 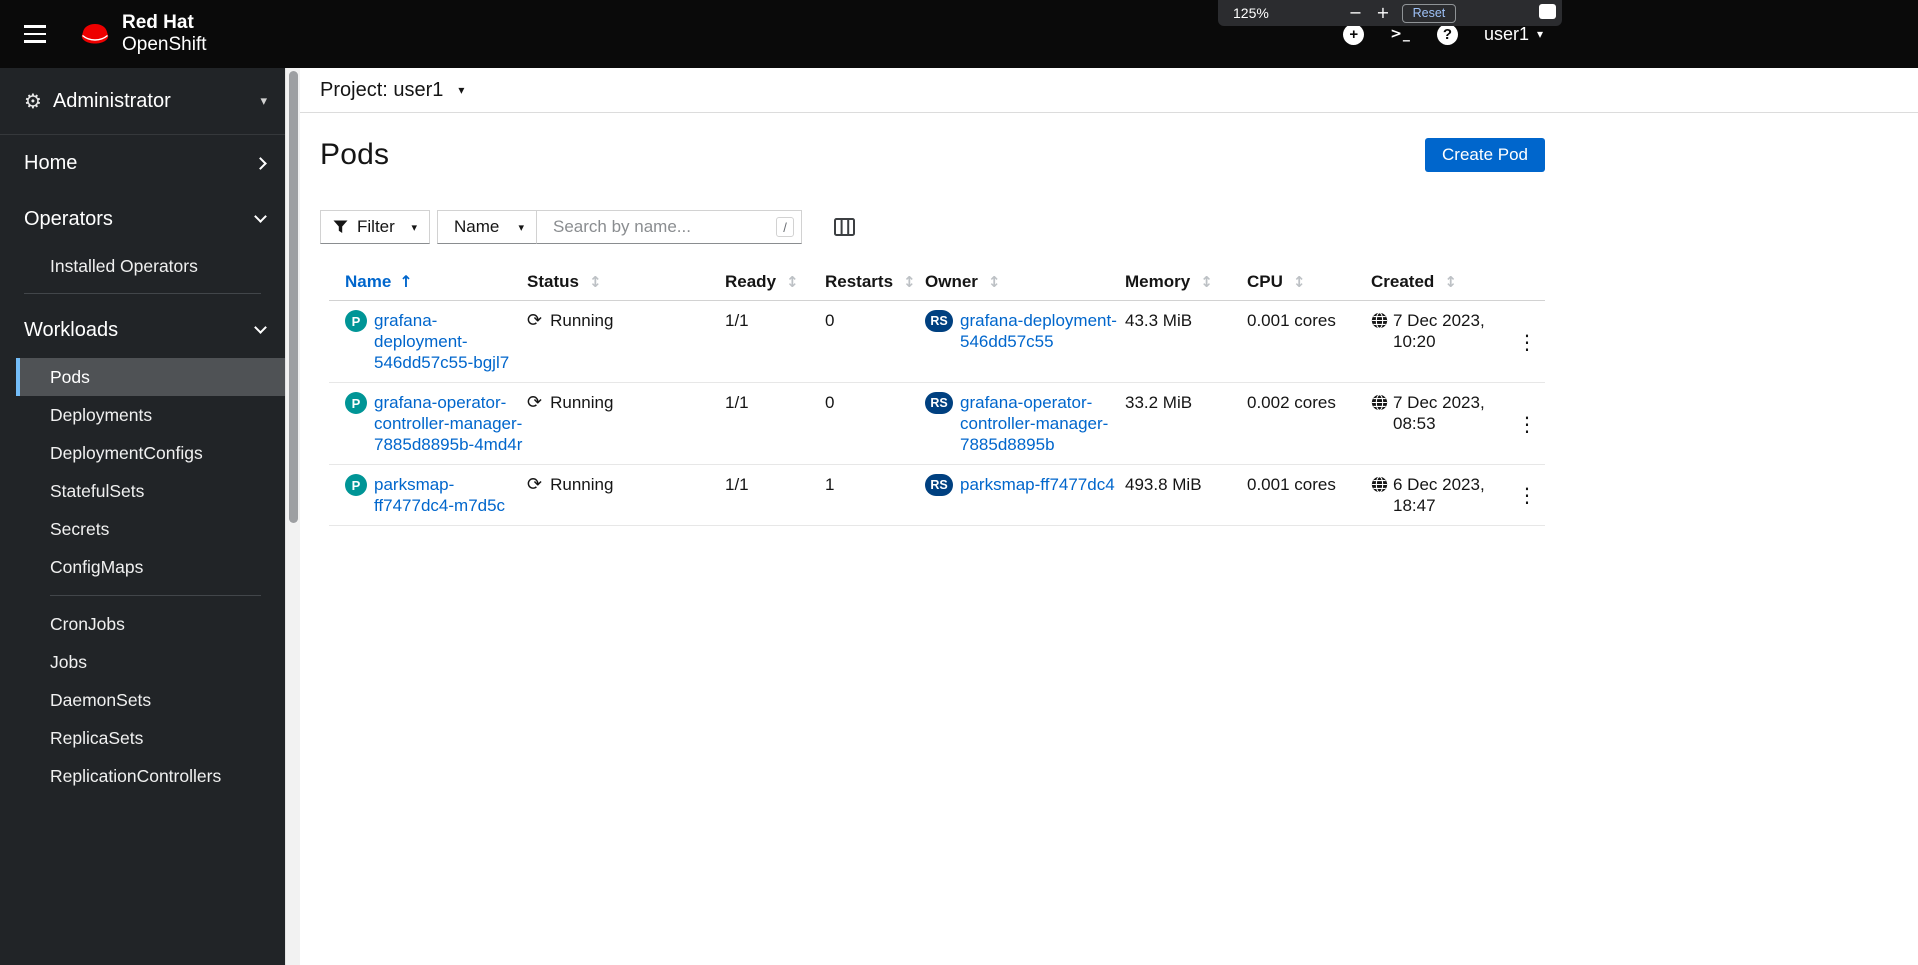 I want to click on sidebar-item-deployments: Deployments, so click(x=142, y=415).